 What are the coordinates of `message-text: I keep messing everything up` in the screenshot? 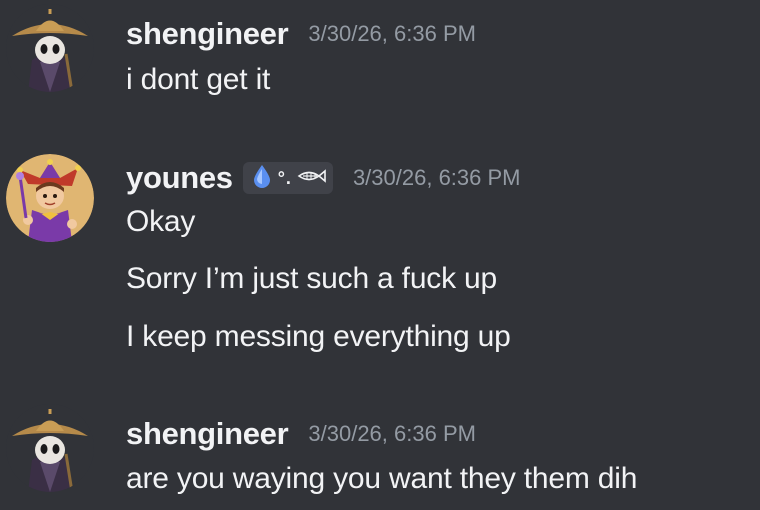 It's located at (318, 336).